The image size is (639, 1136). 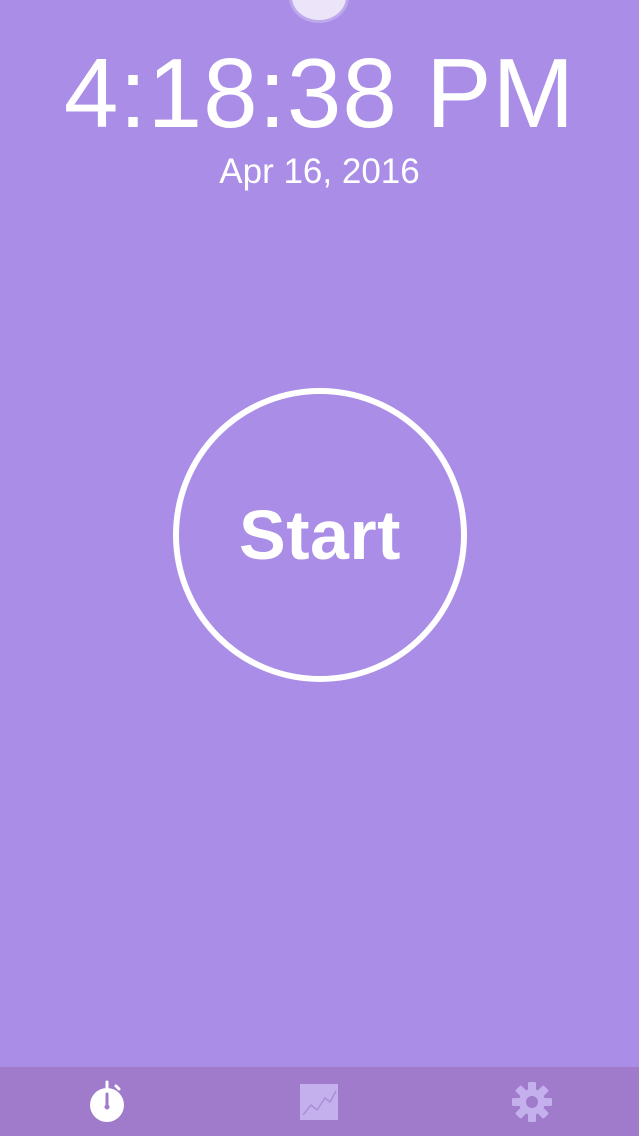 What do you see at coordinates (319, 93) in the screenshot?
I see `current-time: 4:18:38 PM` at bounding box center [319, 93].